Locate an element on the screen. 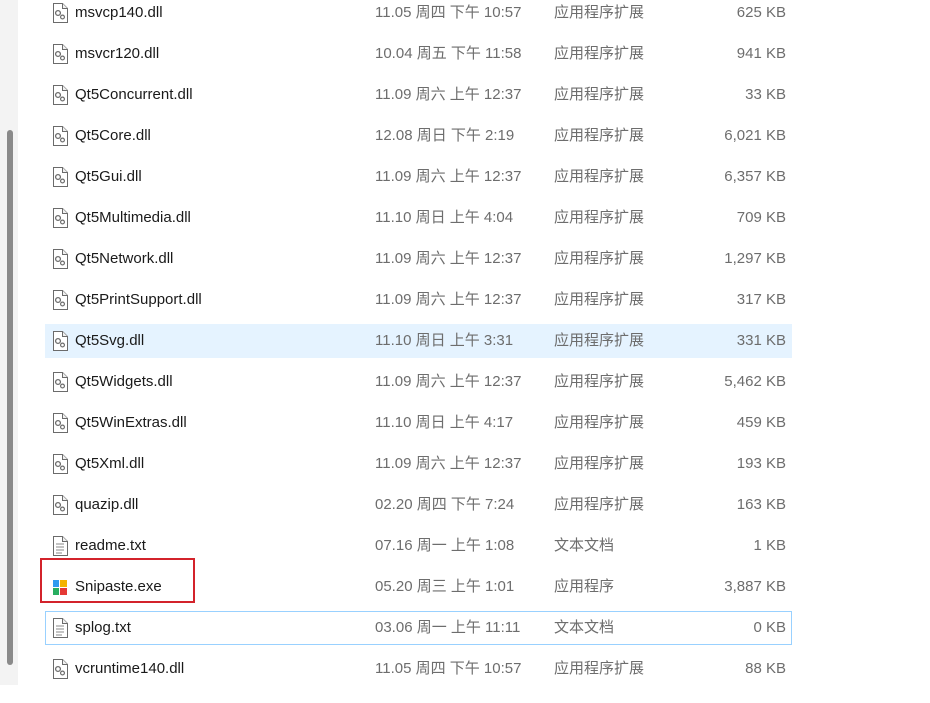 Image resolution: width=930 pixels, height=703 pixels. file-name: Qt5Multimedia.dll is located at coordinates (133, 217).